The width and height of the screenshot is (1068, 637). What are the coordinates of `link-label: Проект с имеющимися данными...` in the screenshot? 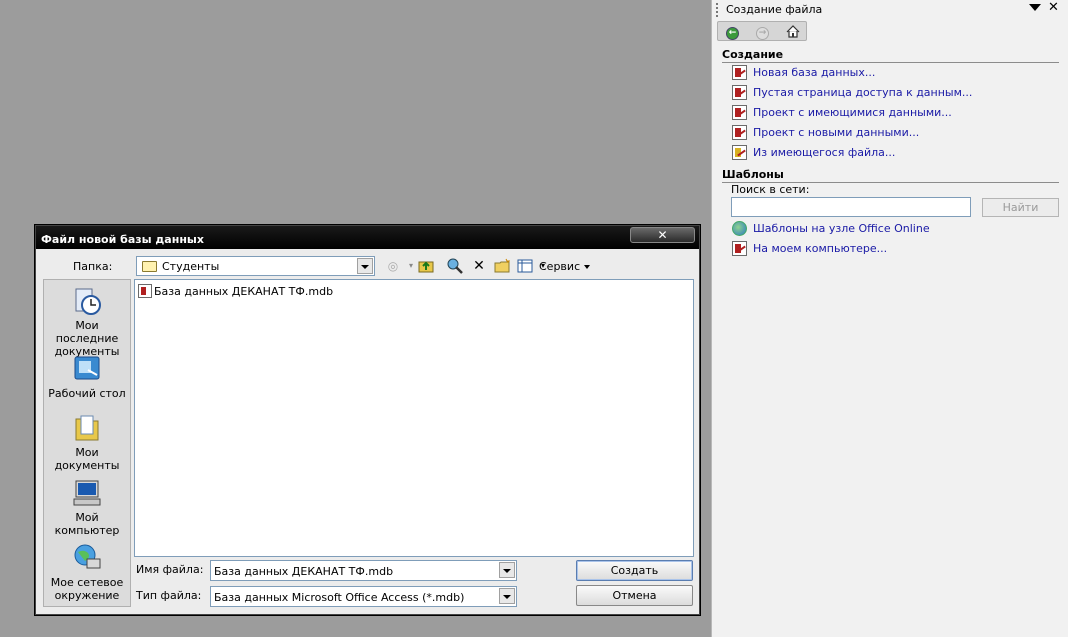 It's located at (852, 112).